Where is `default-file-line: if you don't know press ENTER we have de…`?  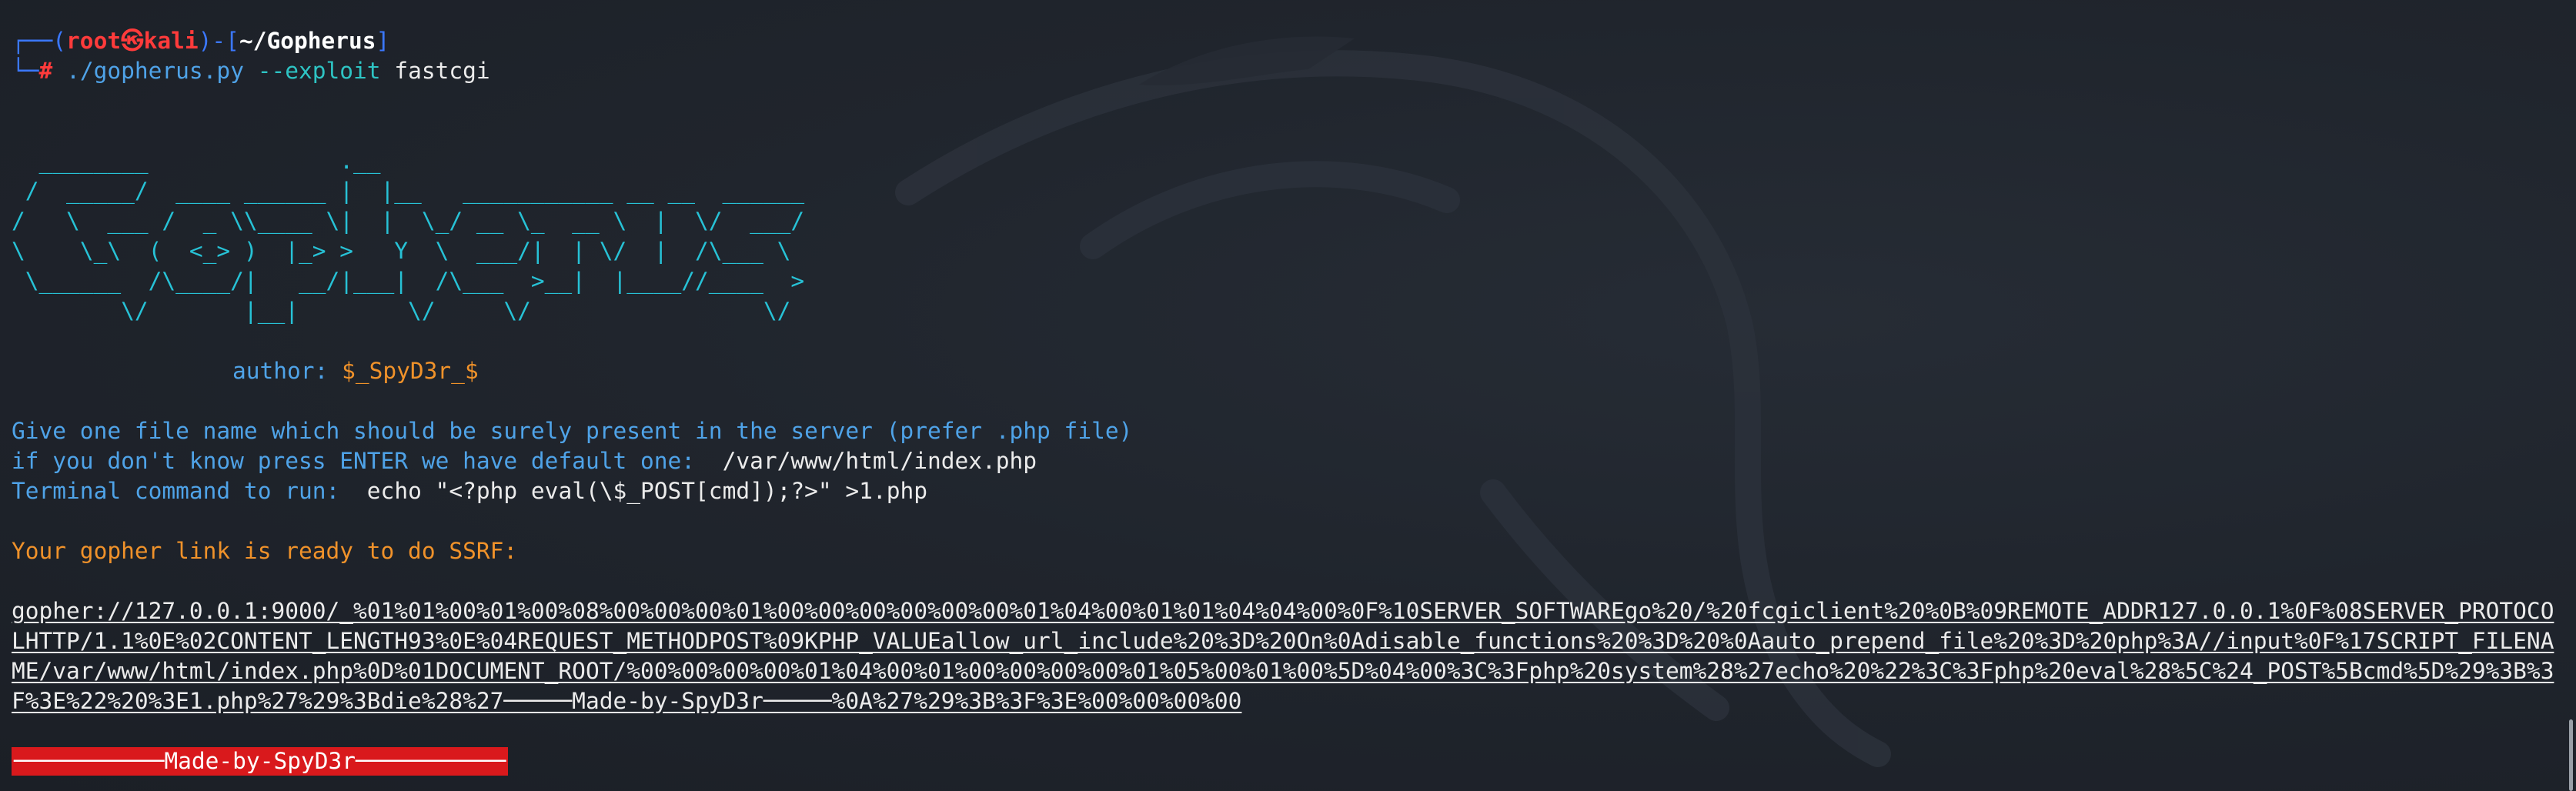
default-file-line: if you don't know press ENTER we have de… is located at coordinates (1286, 461).